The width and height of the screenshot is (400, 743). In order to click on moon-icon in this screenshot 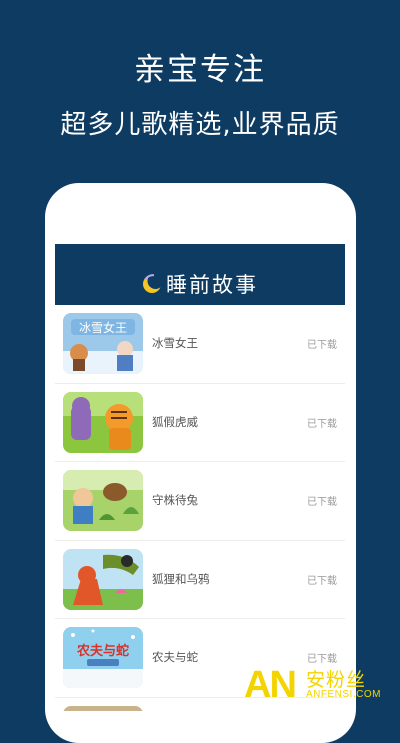, I will do `click(152, 283)`.